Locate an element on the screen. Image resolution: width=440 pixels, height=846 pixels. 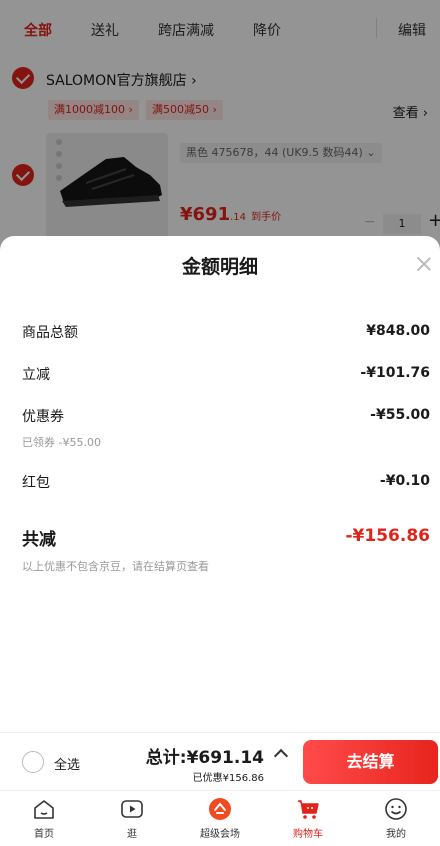
row-value-subtotal: ¥848.00 is located at coordinates (398, 331).